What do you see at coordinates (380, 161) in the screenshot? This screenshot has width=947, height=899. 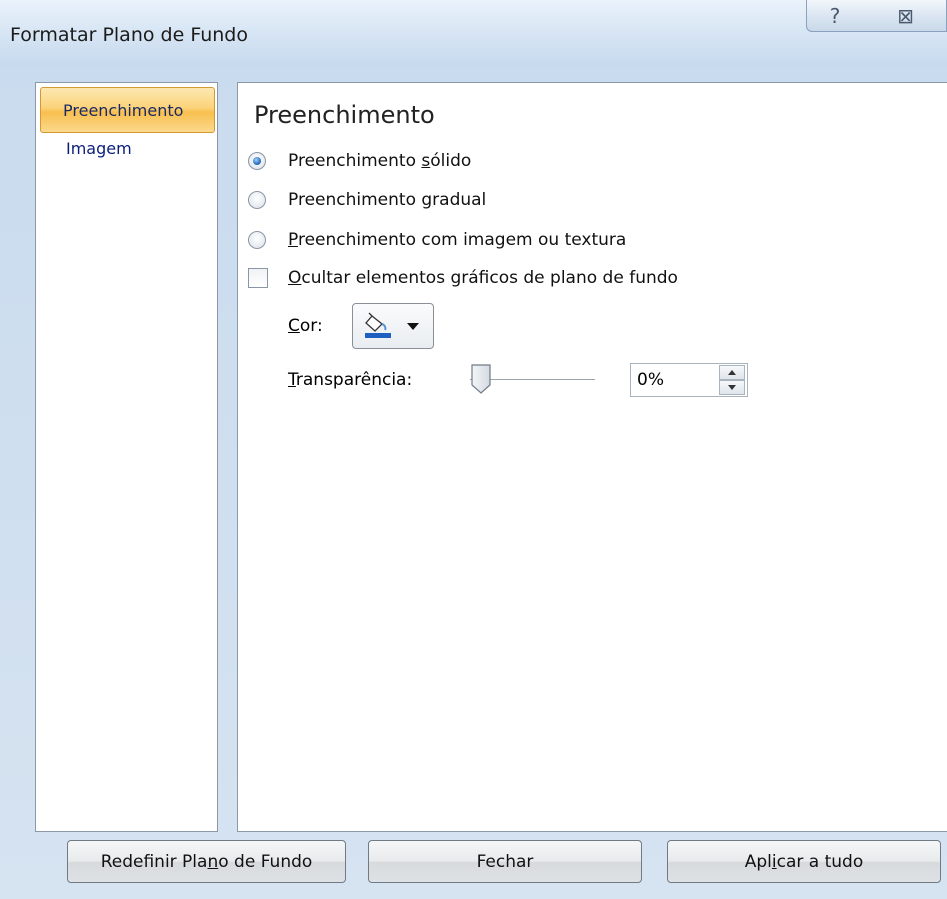 I see `solid-fill-label: Preenchimento sólido` at bounding box center [380, 161].